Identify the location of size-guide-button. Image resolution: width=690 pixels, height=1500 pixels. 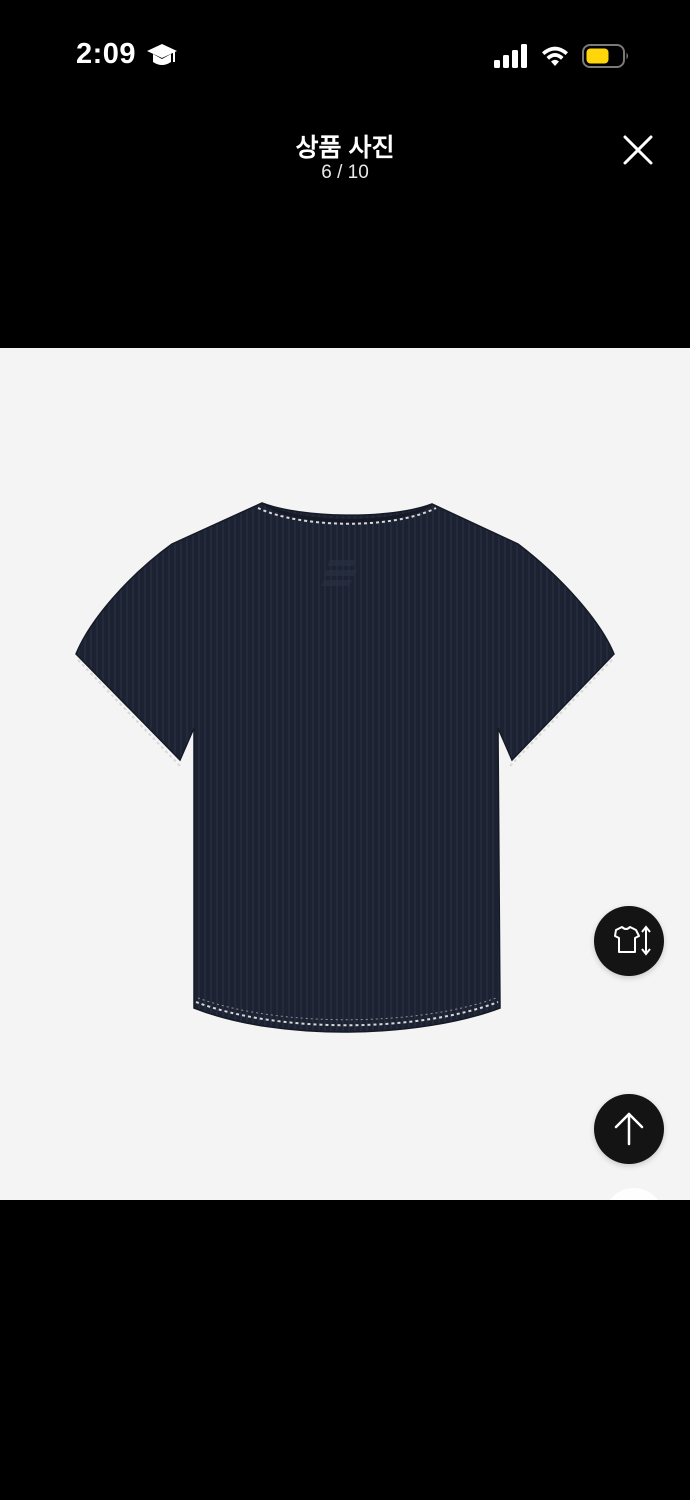
(629, 941).